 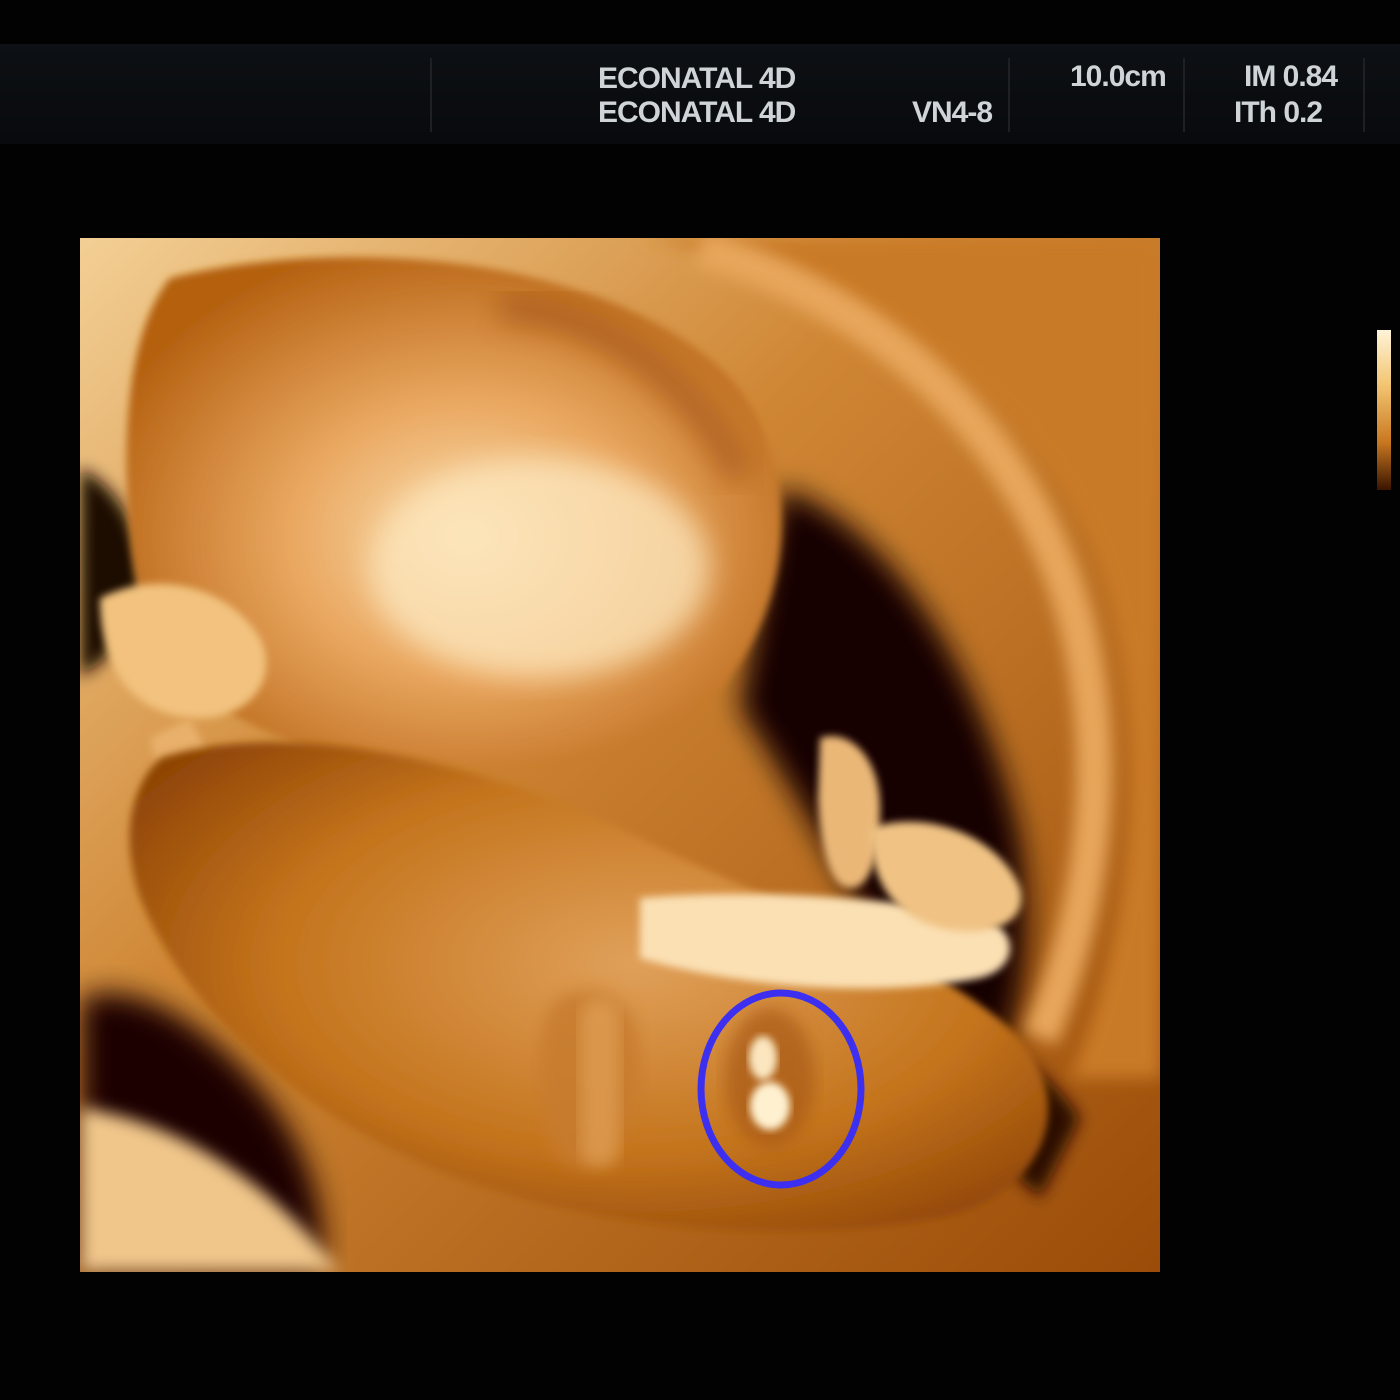 What do you see at coordinates (697, 78) in the screenshot?
I see `preset-label: ECONATAL 4D` at bounding box center [697, 78].